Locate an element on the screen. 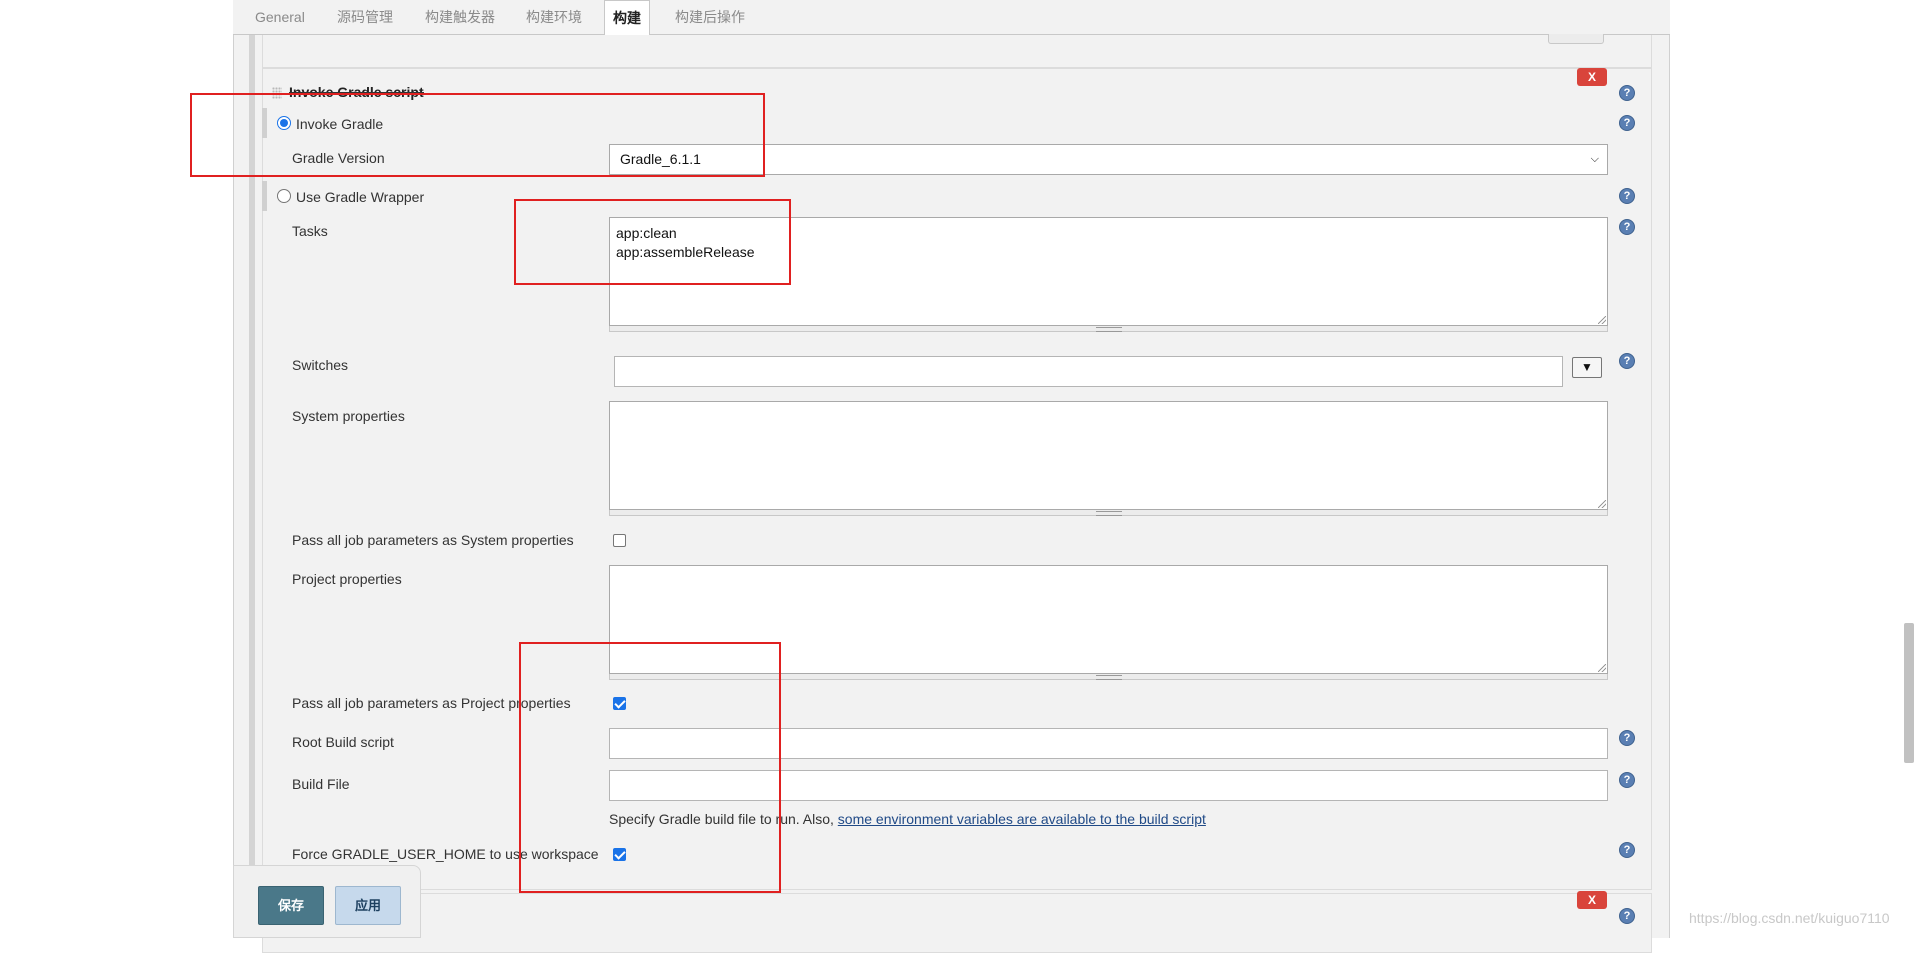 The width and height of the screenshot is (1920, 953). chevron-down-icon: ⌵ is located at coordinates (1594, 159).